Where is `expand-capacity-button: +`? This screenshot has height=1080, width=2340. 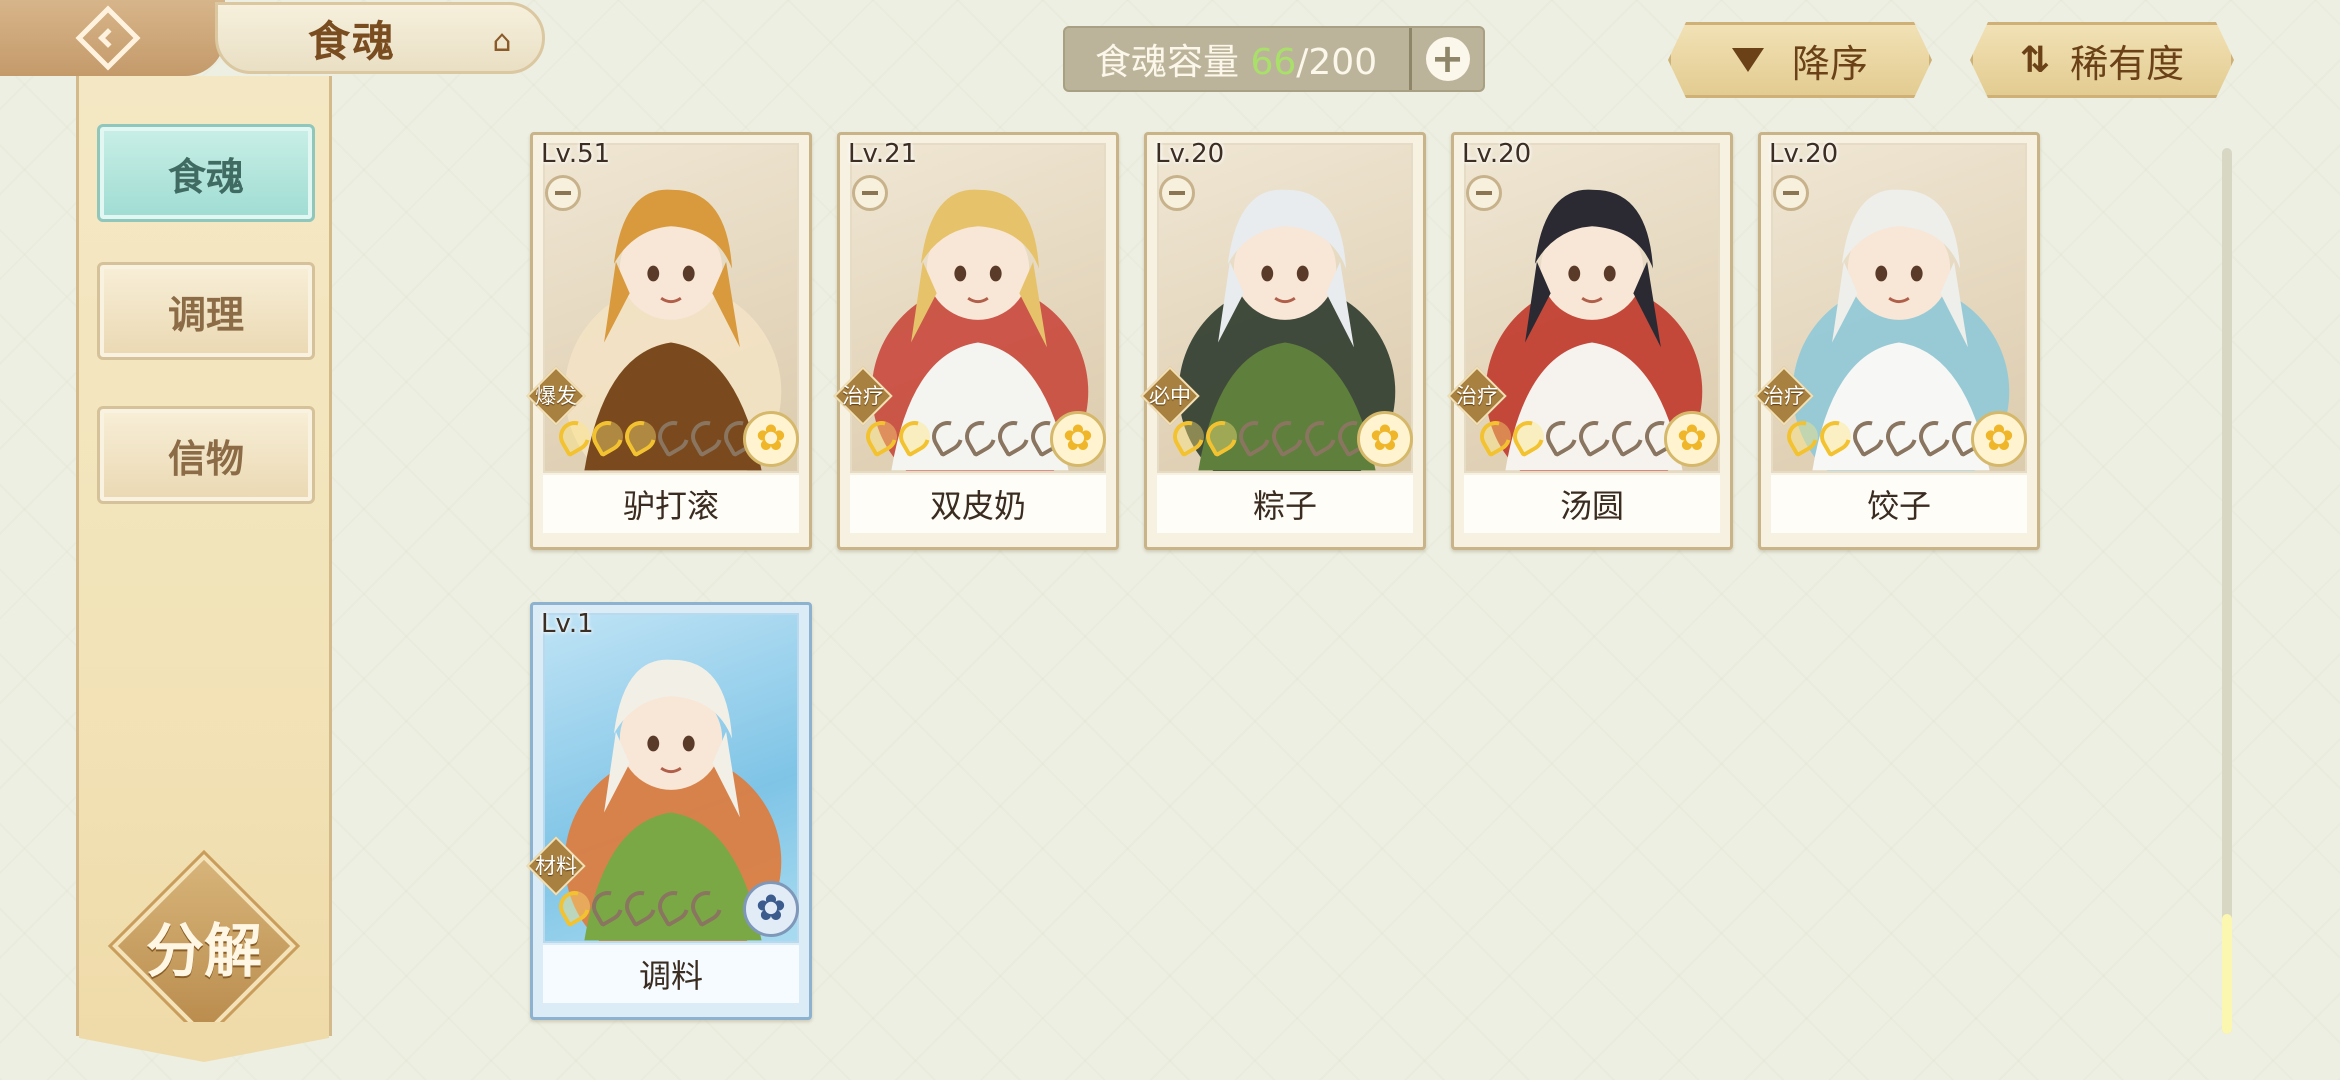 expand-capacity-button: + is located at coordinates (1446, 59).